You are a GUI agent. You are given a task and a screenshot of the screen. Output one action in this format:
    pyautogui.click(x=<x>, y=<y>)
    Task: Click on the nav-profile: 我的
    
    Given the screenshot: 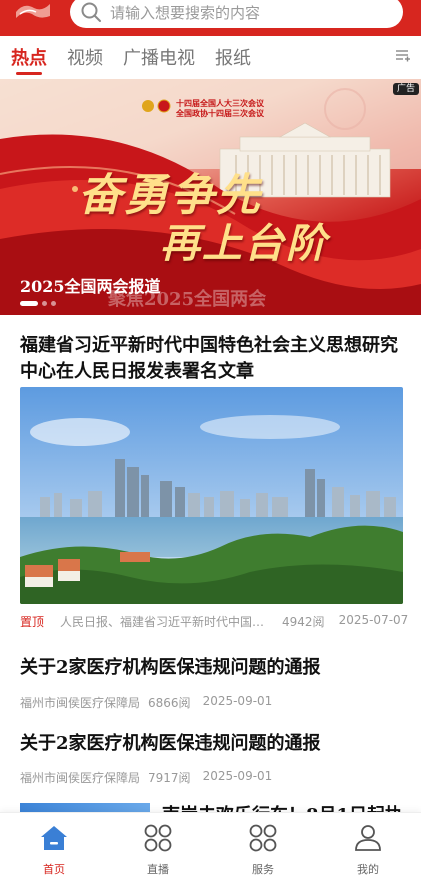 What is the action you would take?
    pyautogui.click(x=368, y=850)
    